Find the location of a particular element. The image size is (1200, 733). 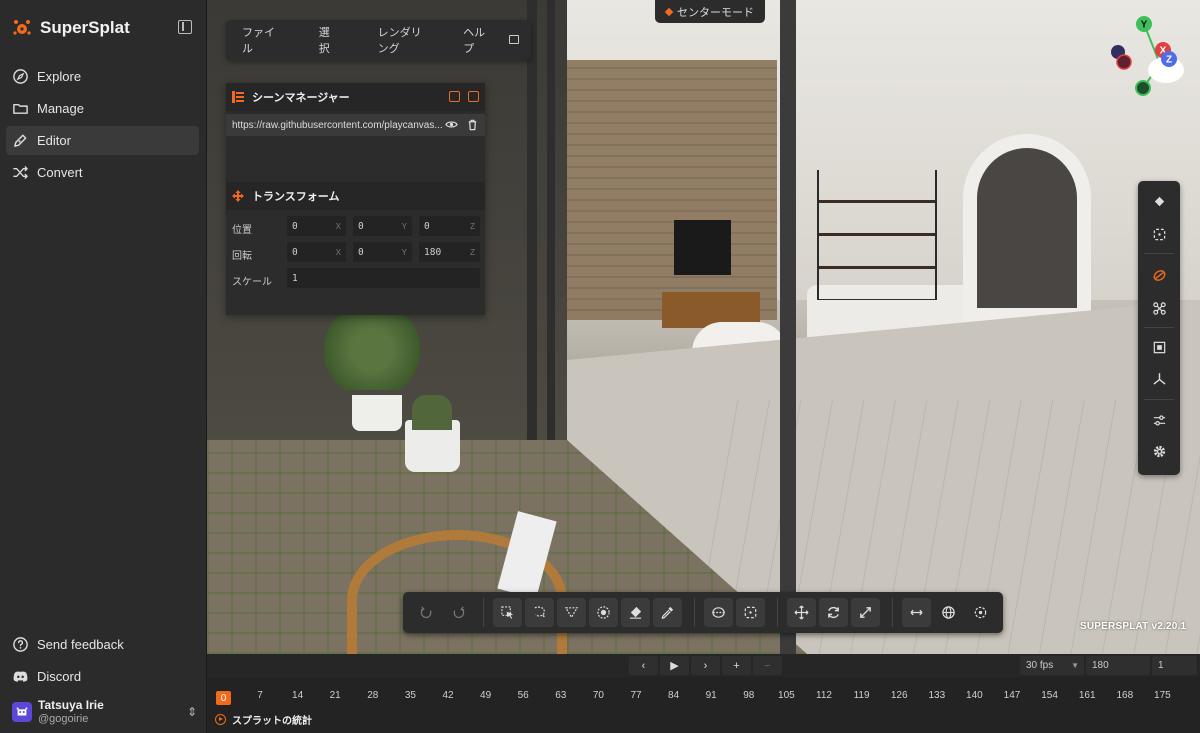

add-key-button: + is located at coordinates (736, 665).